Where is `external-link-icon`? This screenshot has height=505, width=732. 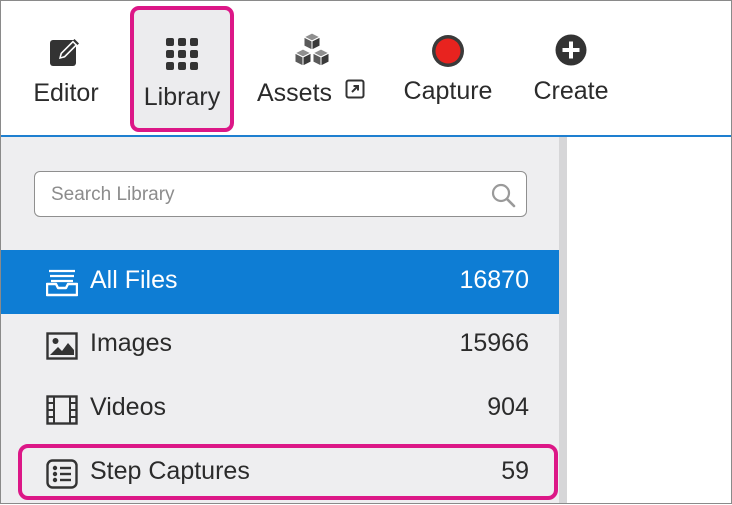 external-link-icon is located at coordinates (355, 91).